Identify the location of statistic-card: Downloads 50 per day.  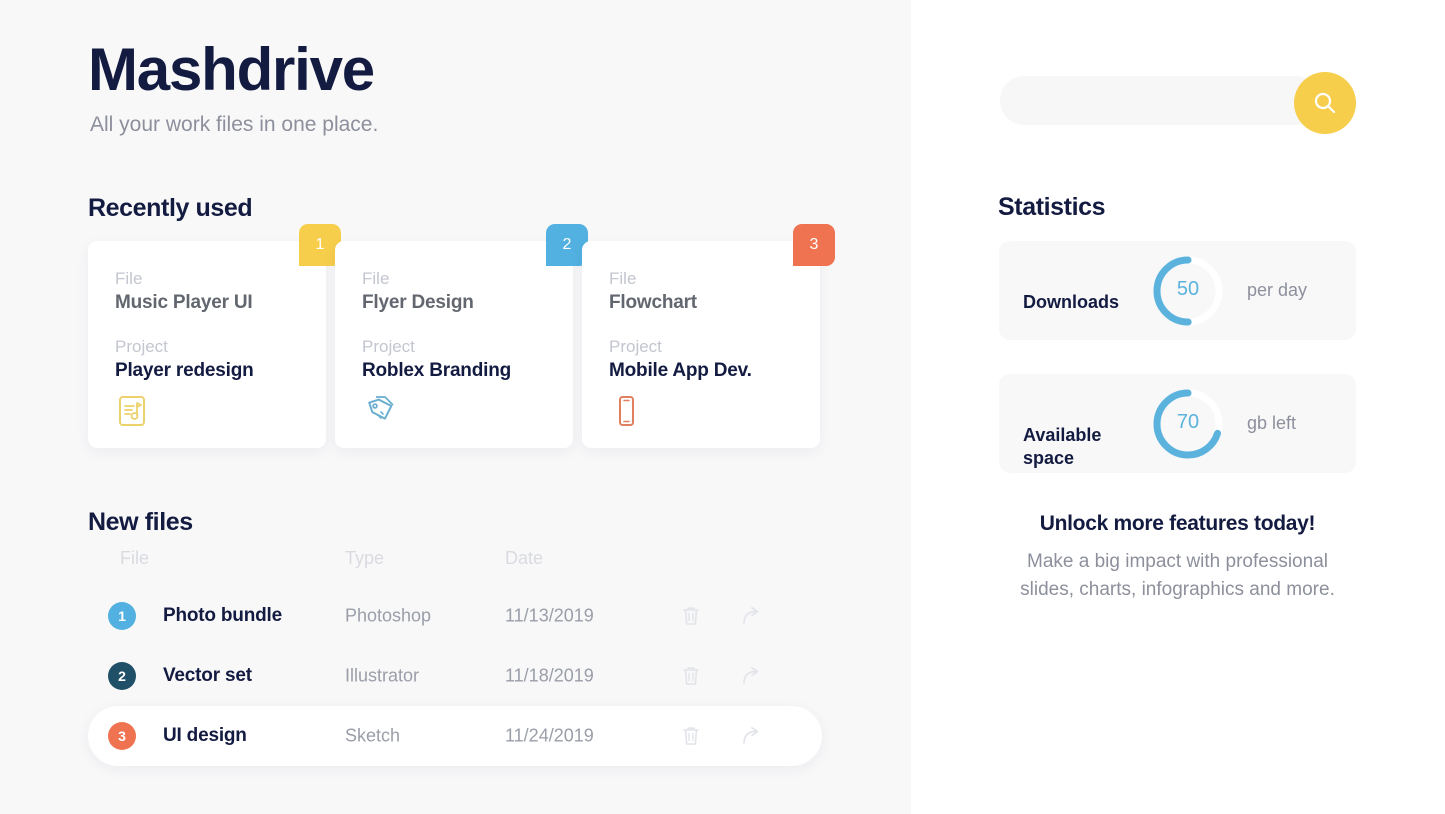
(1177, 290).